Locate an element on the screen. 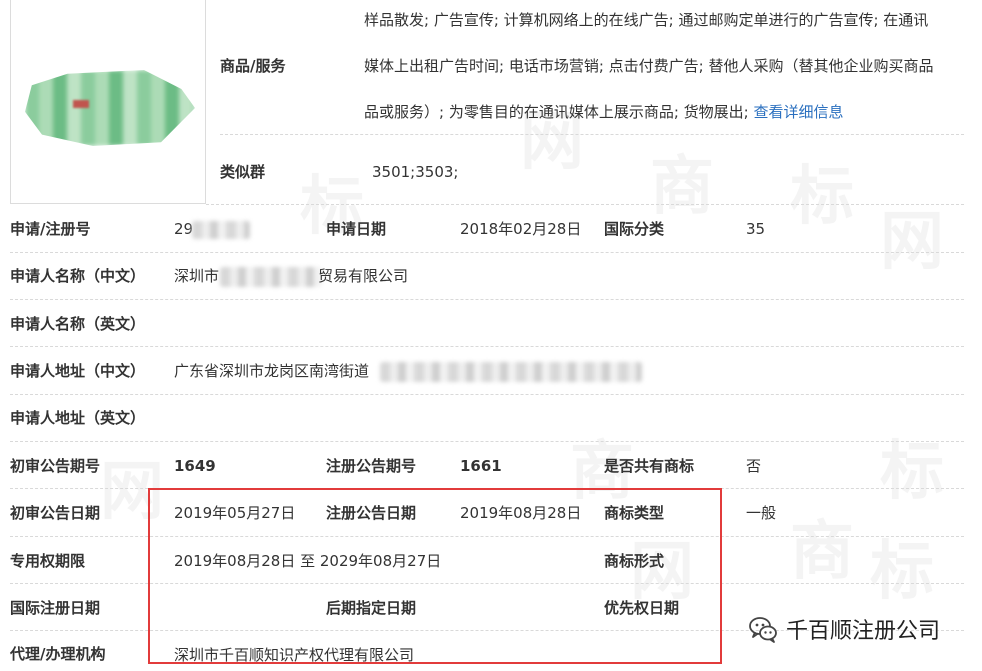 The width and height of the screenshot is (982, 671). watermark-char: 网 is located at coordinates (132, 486).